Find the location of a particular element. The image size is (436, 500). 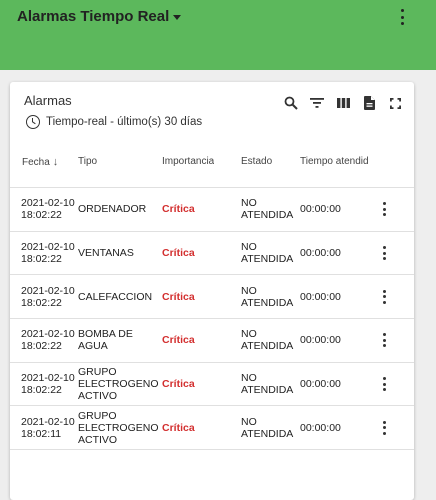

column-header-importancia: Importancia is located at coordinates (188, 161).